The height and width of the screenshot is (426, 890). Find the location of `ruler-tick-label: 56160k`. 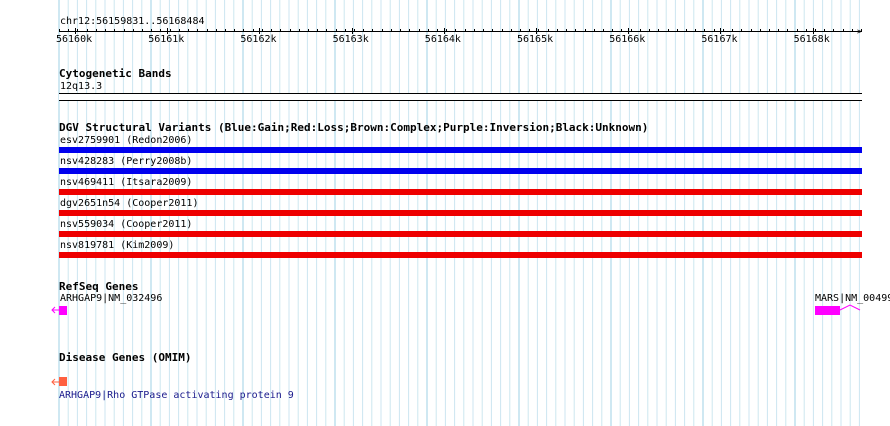

ruler-tick-label: 56160k is located at coordinates (74, 39).